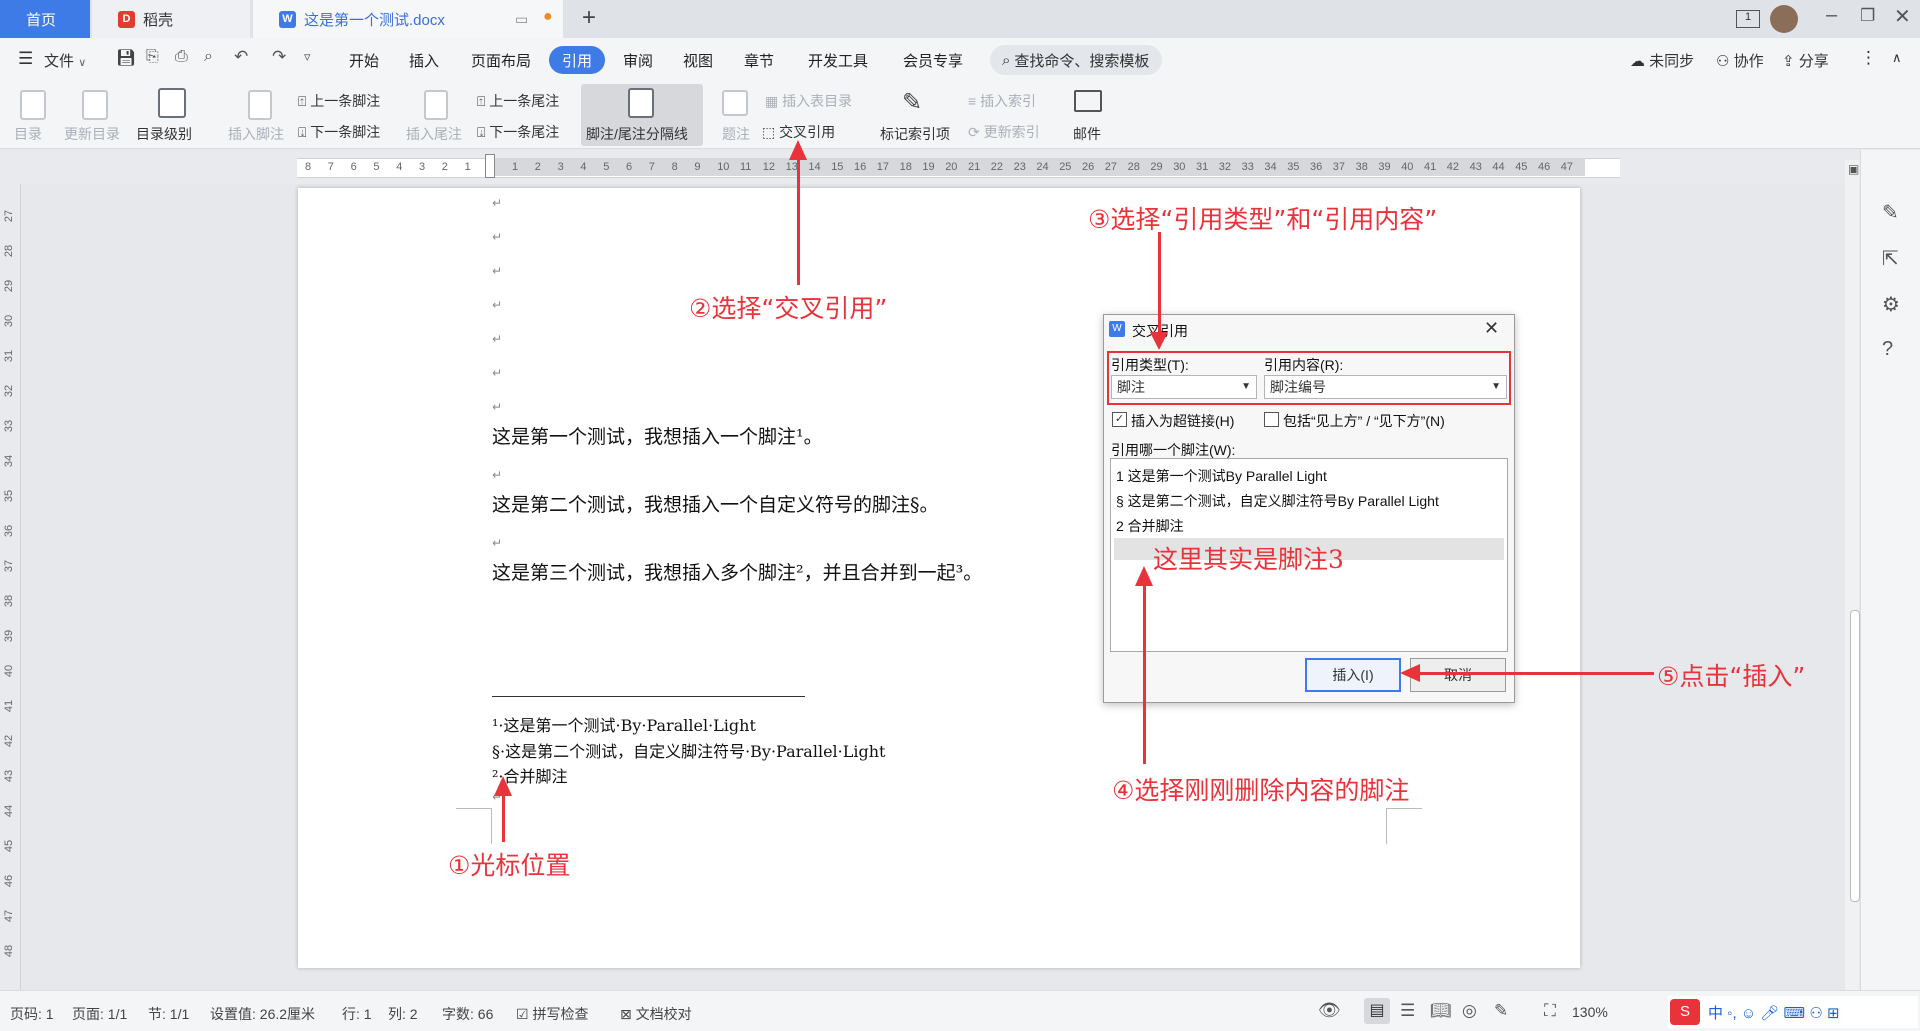 The height and width of the screenshot is (1031, 1920). What do you see at coordinates (1458, 675) in the screenshot?
I see `cancel-button: 取消` at bounding box center [1458, 675].